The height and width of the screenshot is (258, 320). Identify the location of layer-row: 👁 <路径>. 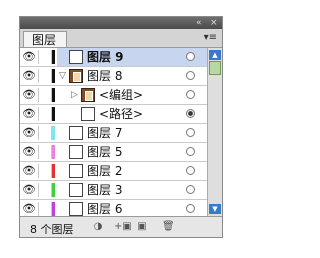
(113, 114).